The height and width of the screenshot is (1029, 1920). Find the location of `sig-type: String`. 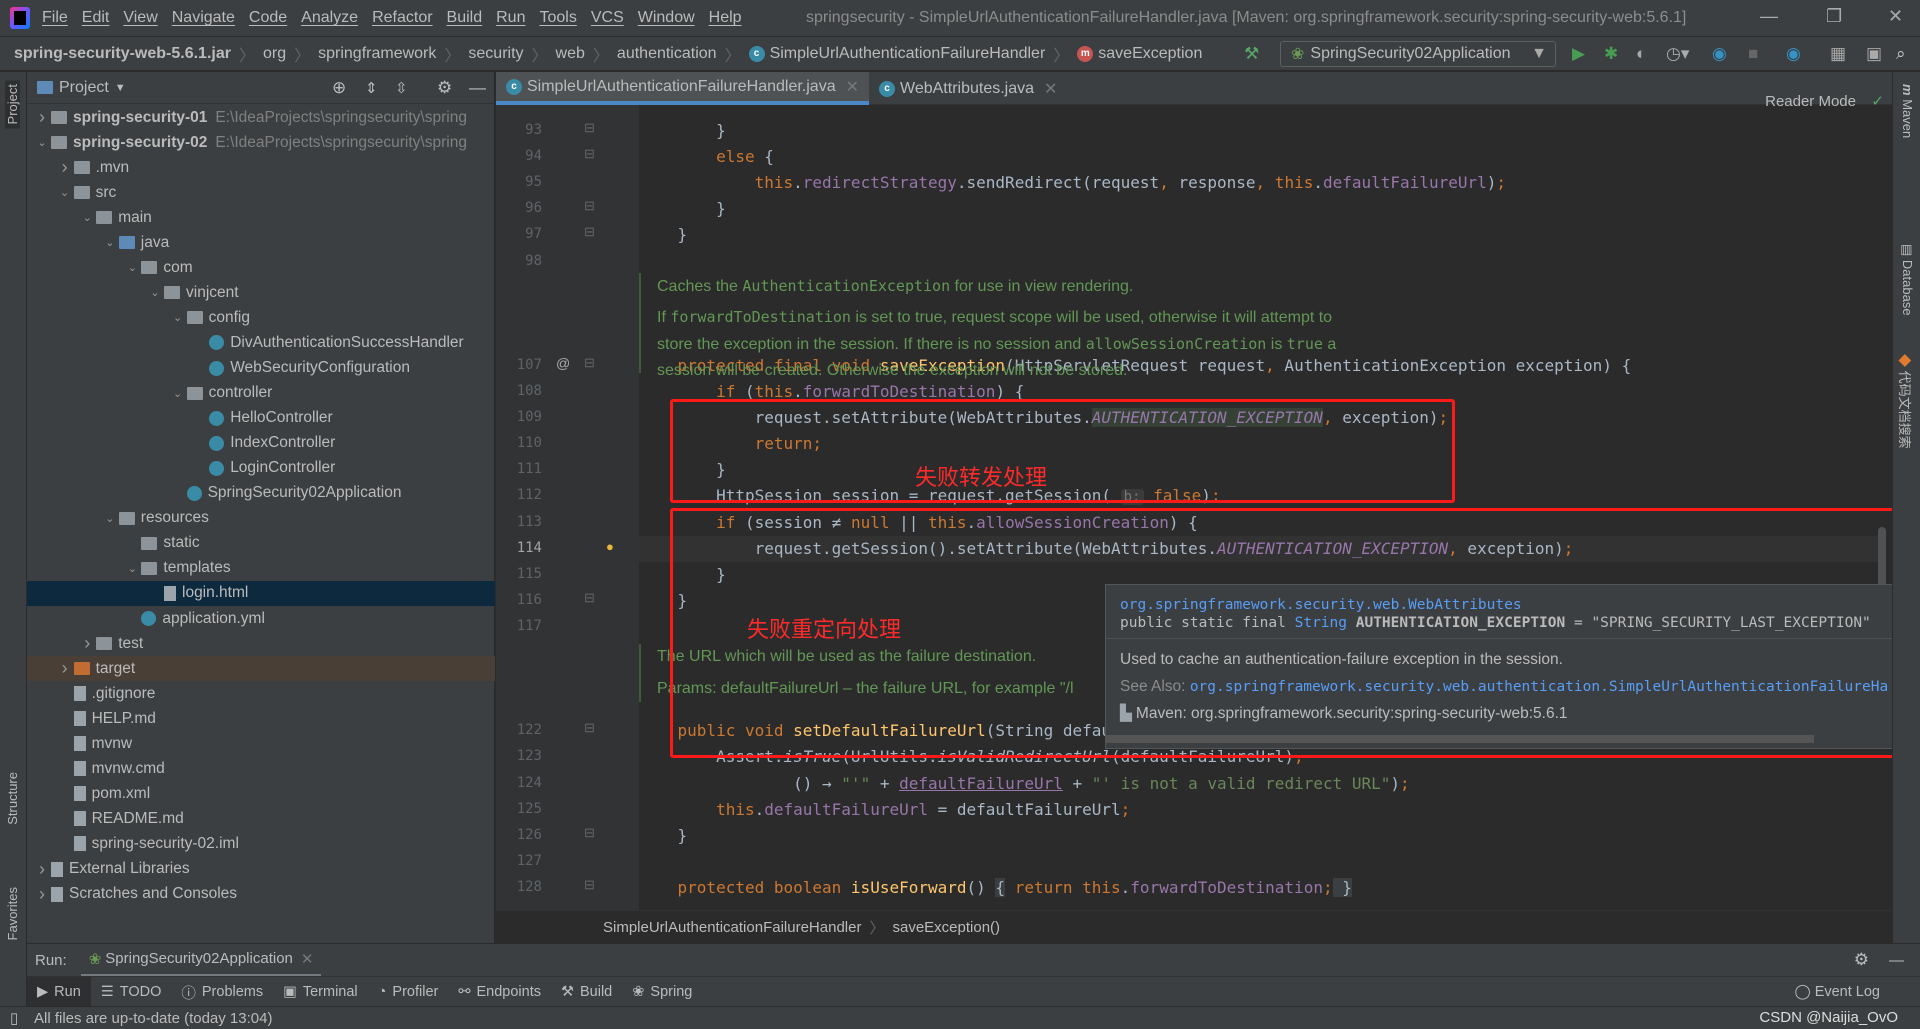

sig-type: String is located at coordinates (1321, 623).